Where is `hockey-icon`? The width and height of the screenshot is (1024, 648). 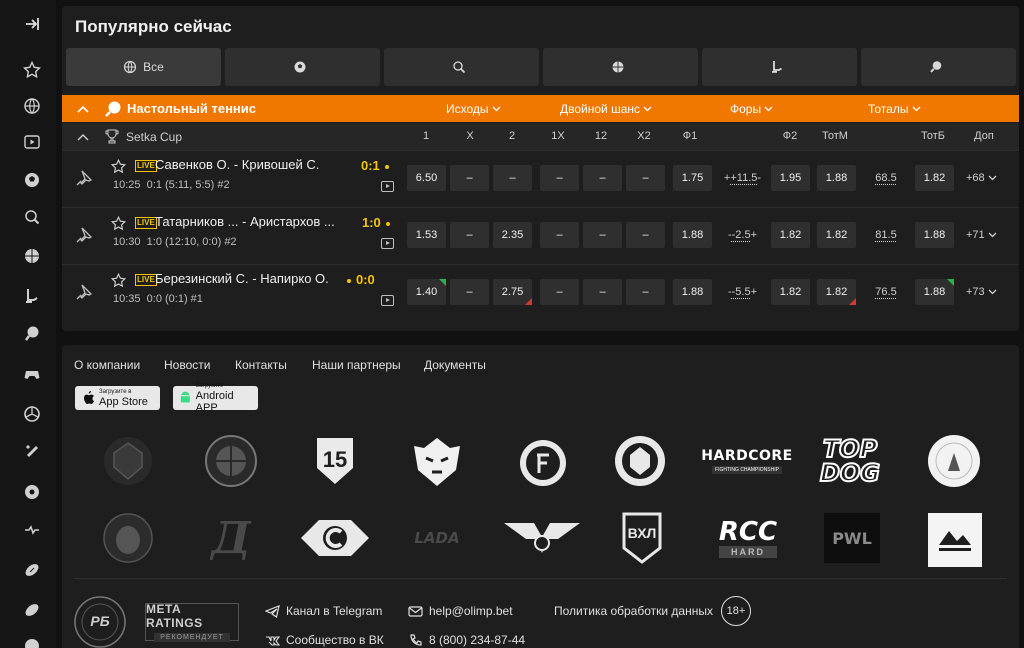 hockey-icon is located at coordinates (32, 296).